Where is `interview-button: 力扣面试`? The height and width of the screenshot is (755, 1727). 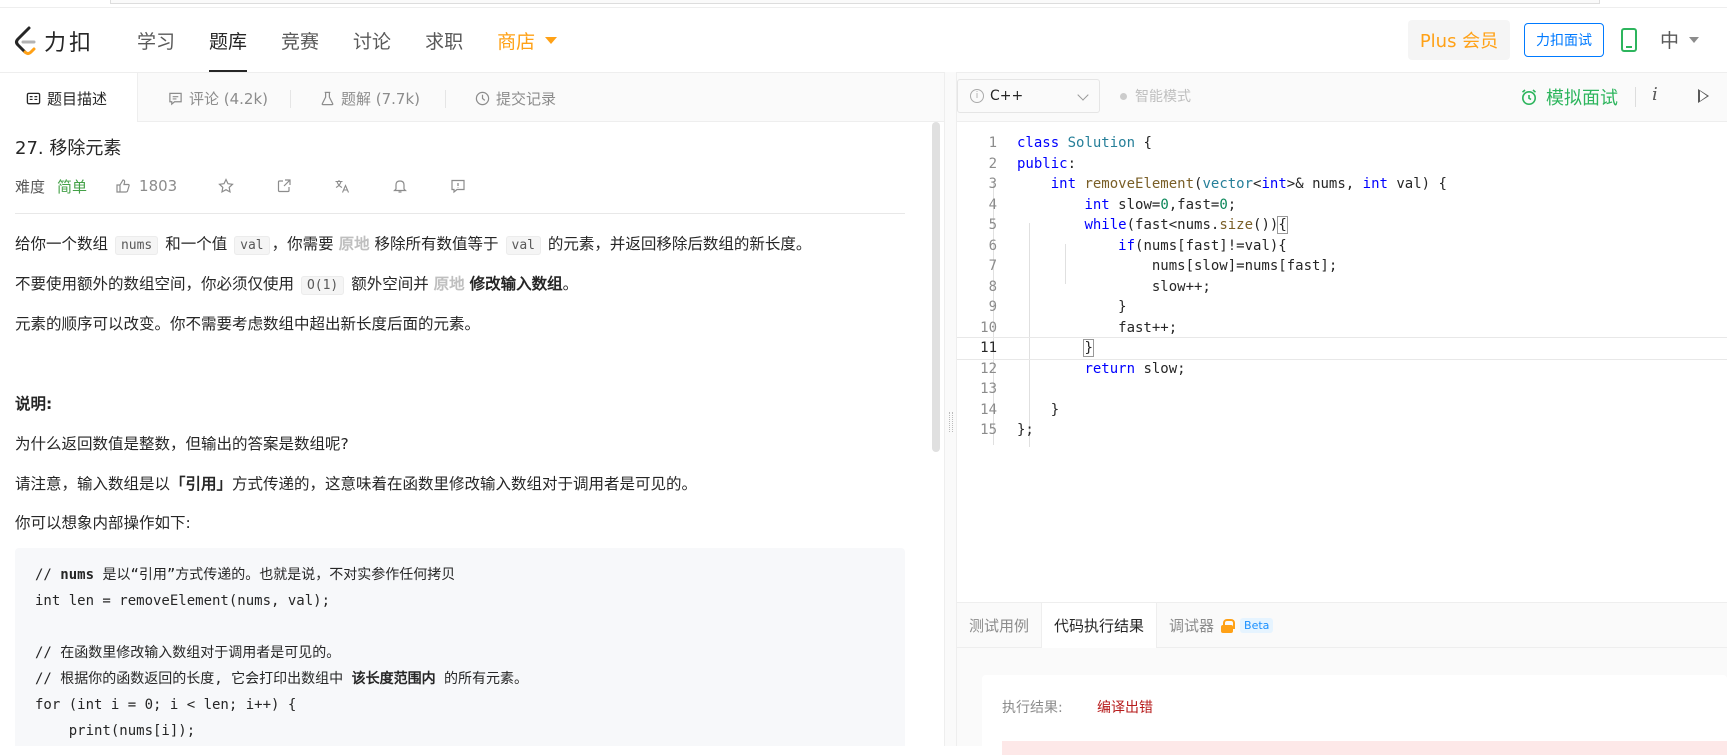
interview-button: 力扣面试 is located at coordinates (1564, 40).